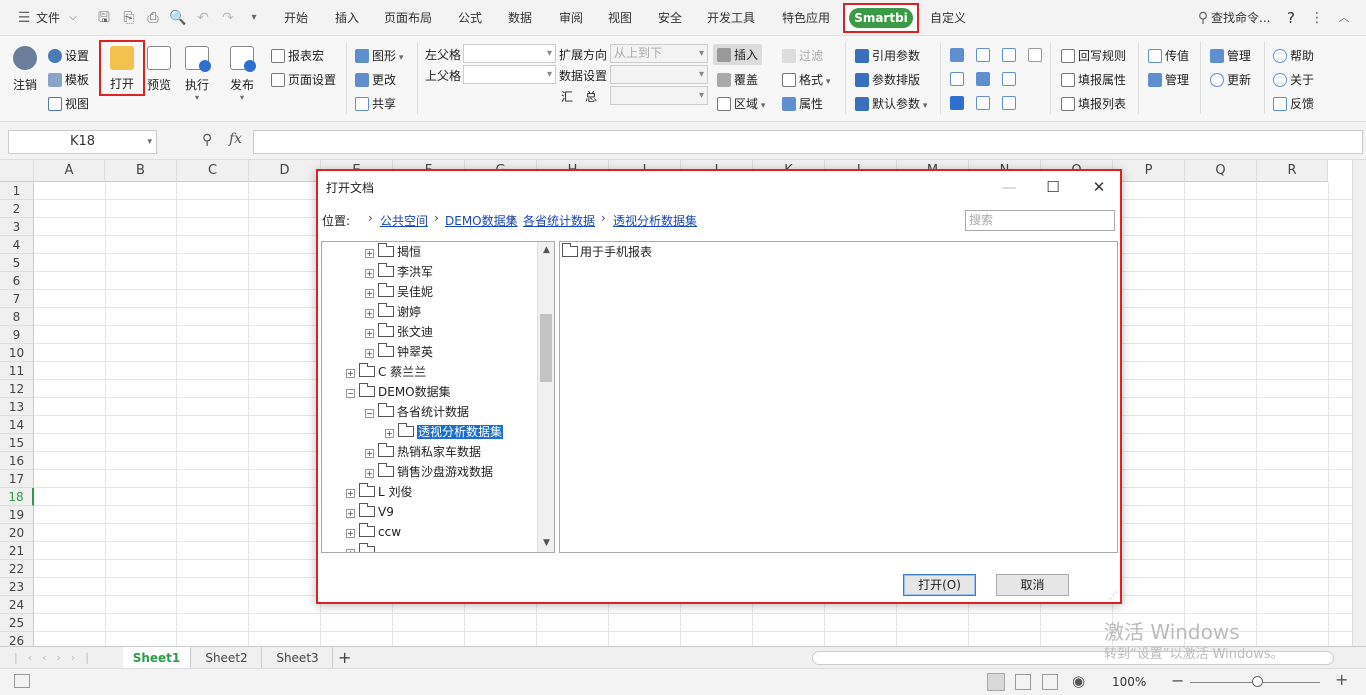 This screenshot has width=1366, height=695. Describe the element at coordinates (197, 74) in the screenshot. I see `execute-button: 执行 ▾` at that location.